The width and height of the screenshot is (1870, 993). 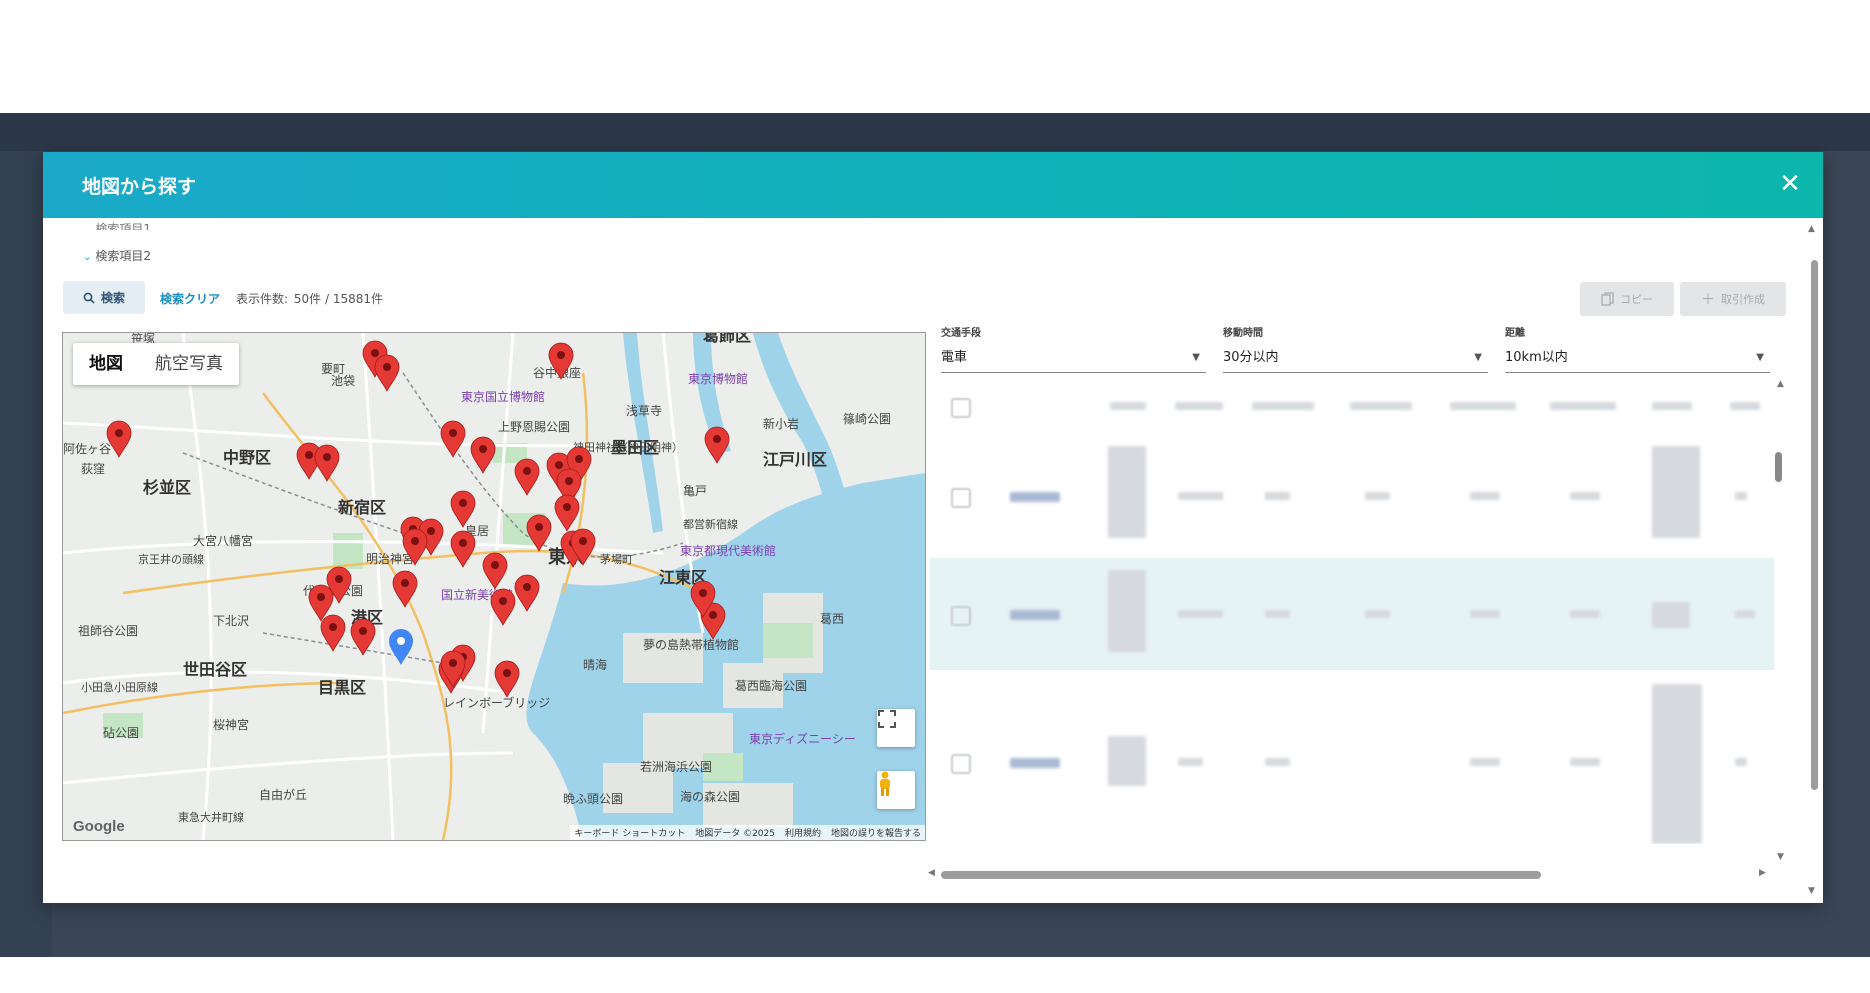 I want to click on fullscreen-button, so click(x=896, y=728).